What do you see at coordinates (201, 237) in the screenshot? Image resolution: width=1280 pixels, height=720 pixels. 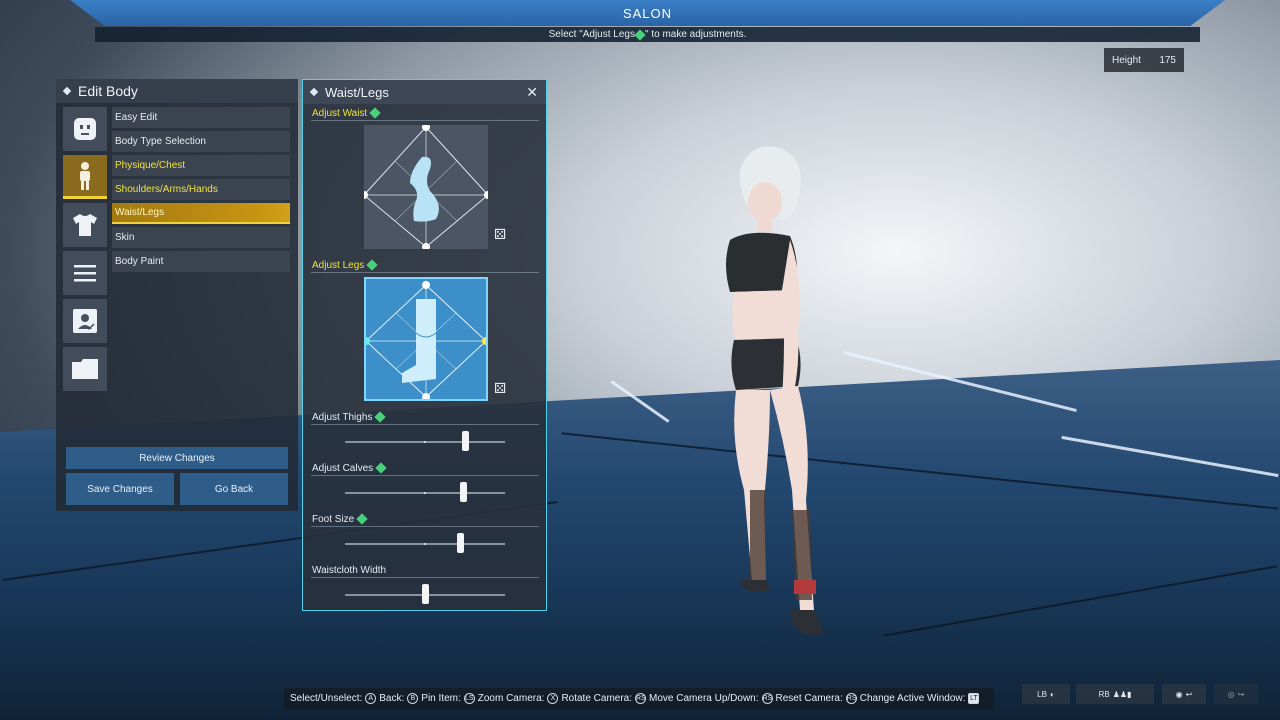 I see `menu-item-skin: Skin` at bounding box center [201, 237].